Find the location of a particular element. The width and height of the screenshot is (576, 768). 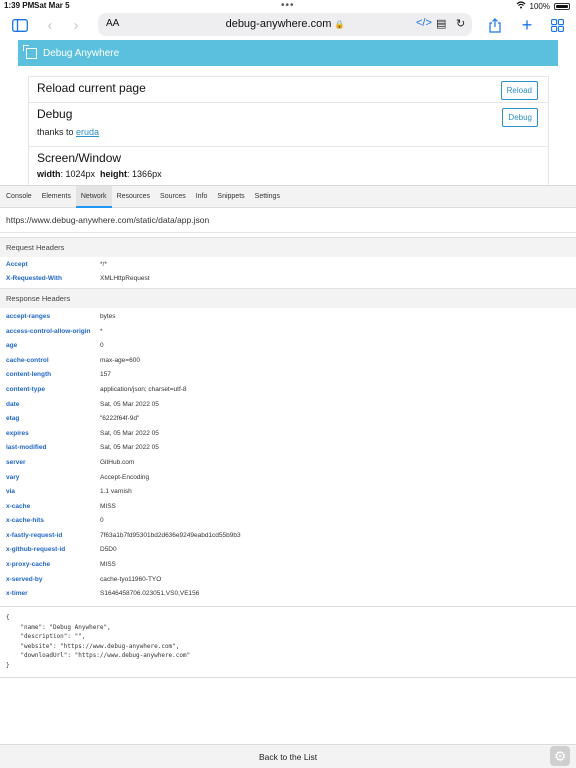

card-title: Reload current page is located at coordinates (91, 88).